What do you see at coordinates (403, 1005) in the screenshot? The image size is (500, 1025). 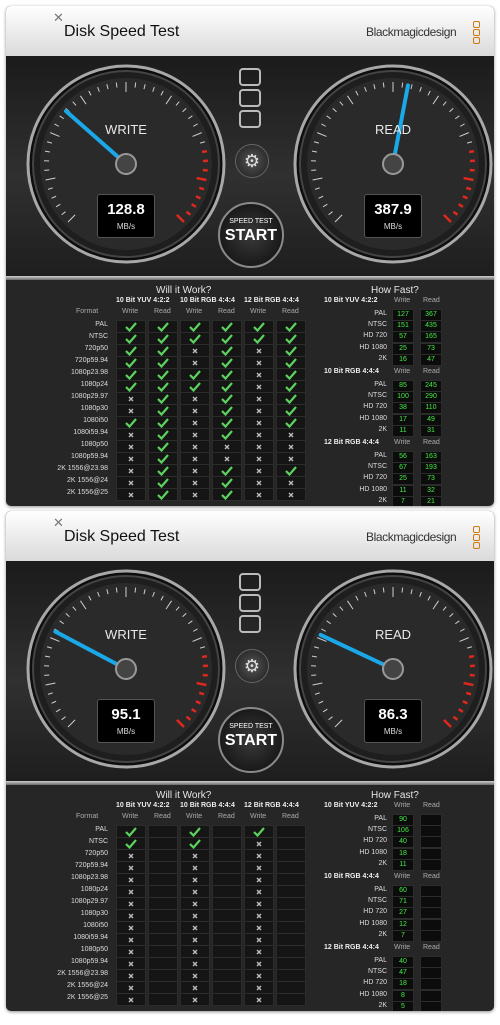 I see `write-fps-value: 5` at bounding box center [403, 1005].